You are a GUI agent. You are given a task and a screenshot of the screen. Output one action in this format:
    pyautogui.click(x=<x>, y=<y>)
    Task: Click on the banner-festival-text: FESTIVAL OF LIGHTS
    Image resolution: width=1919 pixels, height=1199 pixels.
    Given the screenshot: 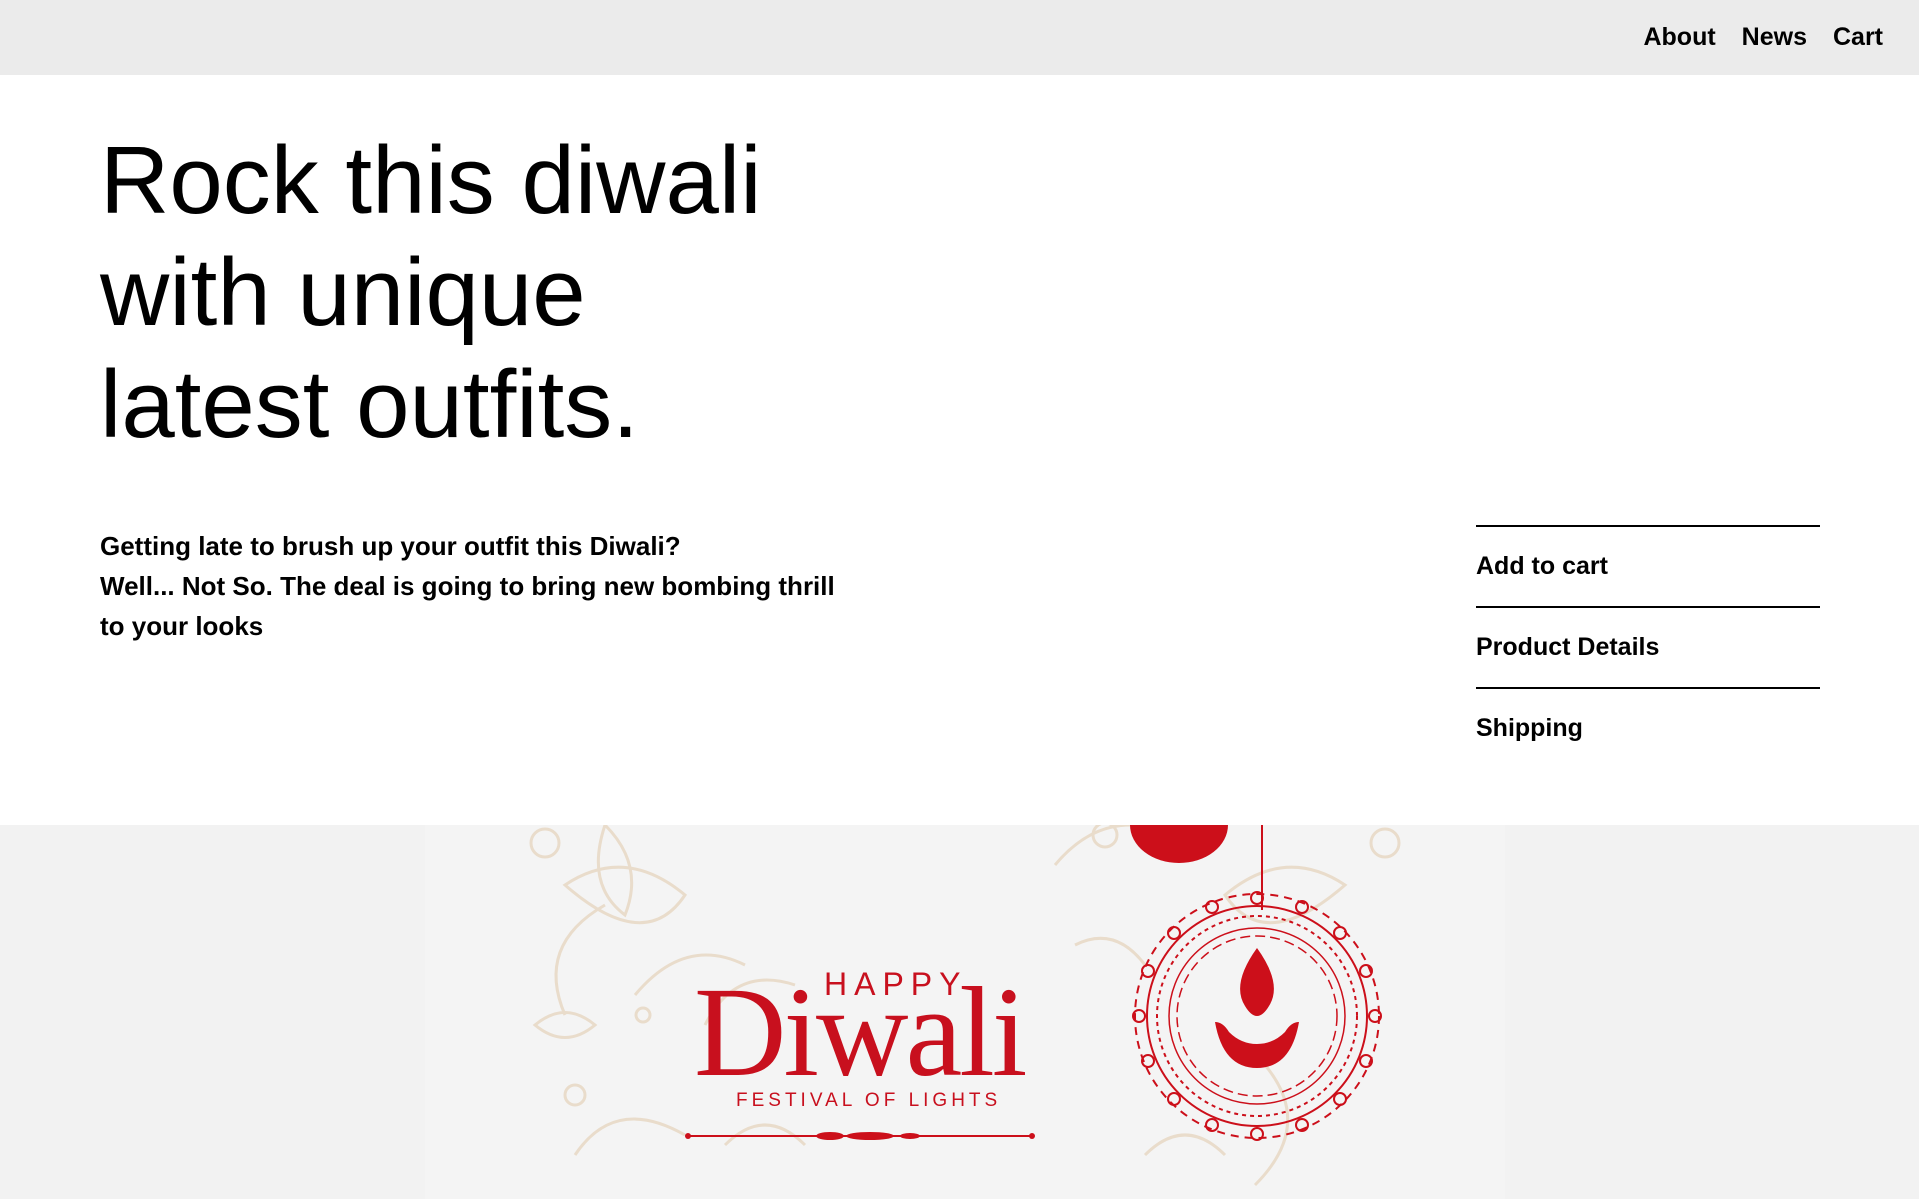 What is the action you would take?
    pyautogui.click(x=869, y=1100)
    